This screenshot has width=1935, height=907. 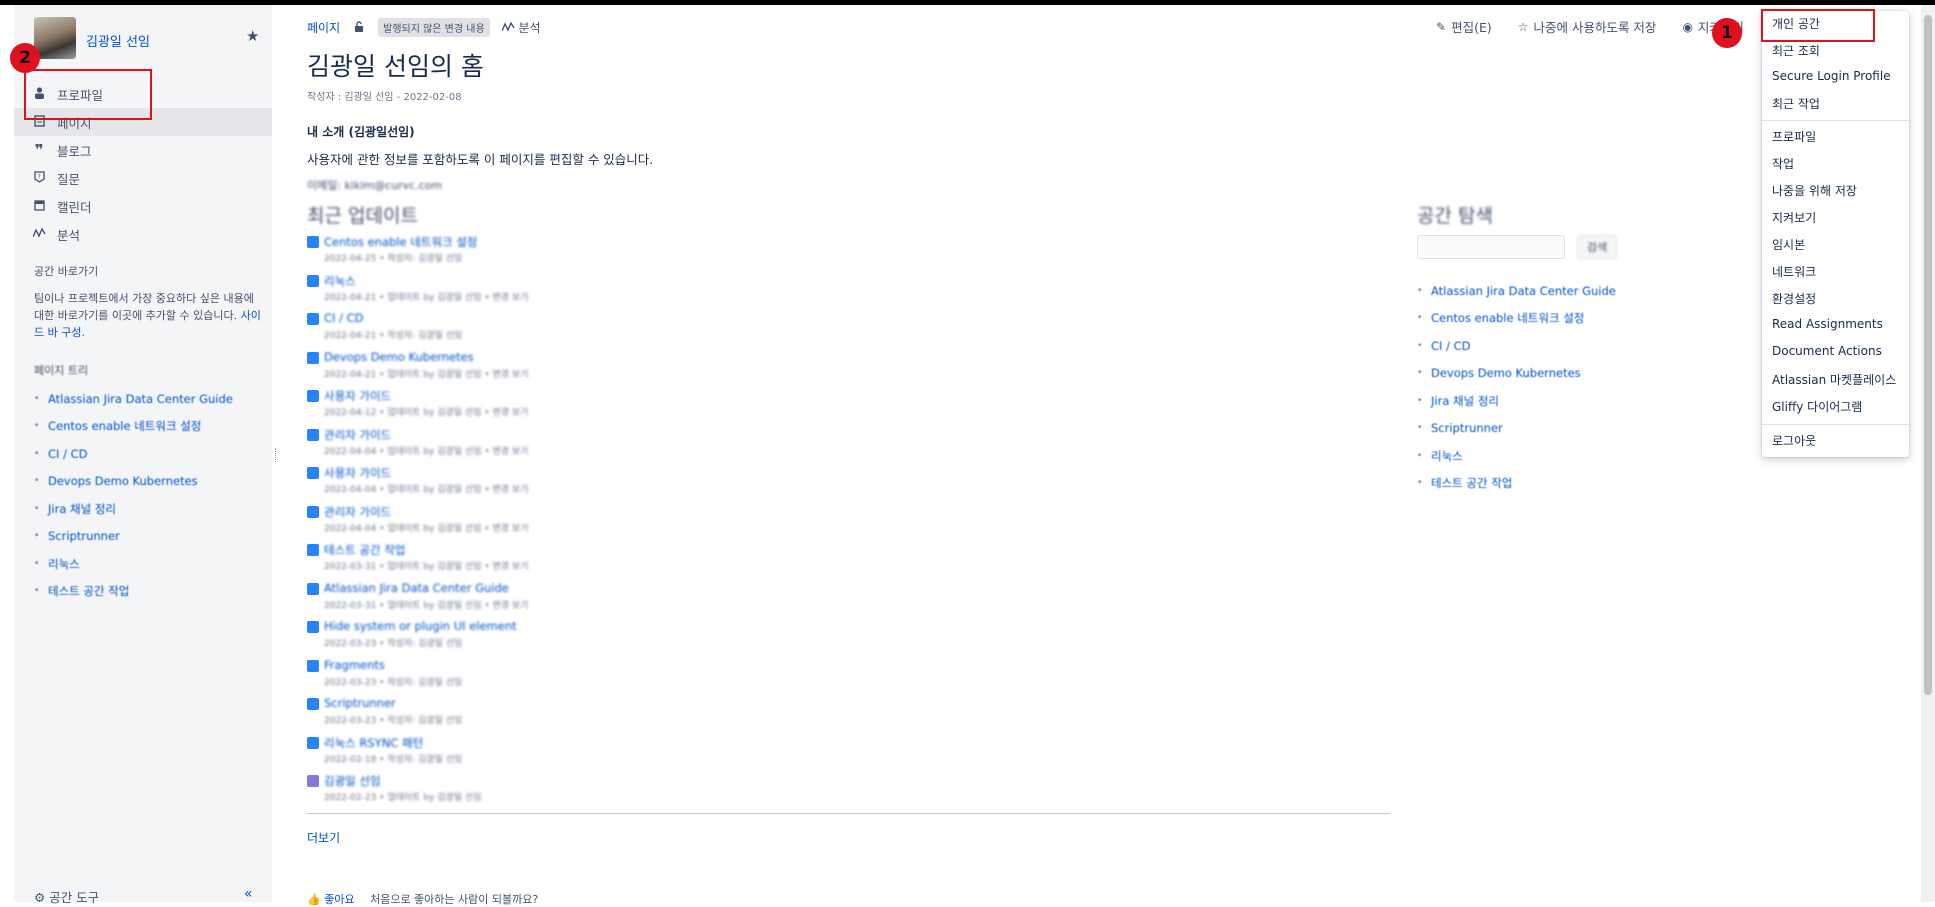 What do you see at coordinates (143, 178) in the screenshot?
I see `sidebar-item-questions: ? 질문` at bounding box center [143, 178].